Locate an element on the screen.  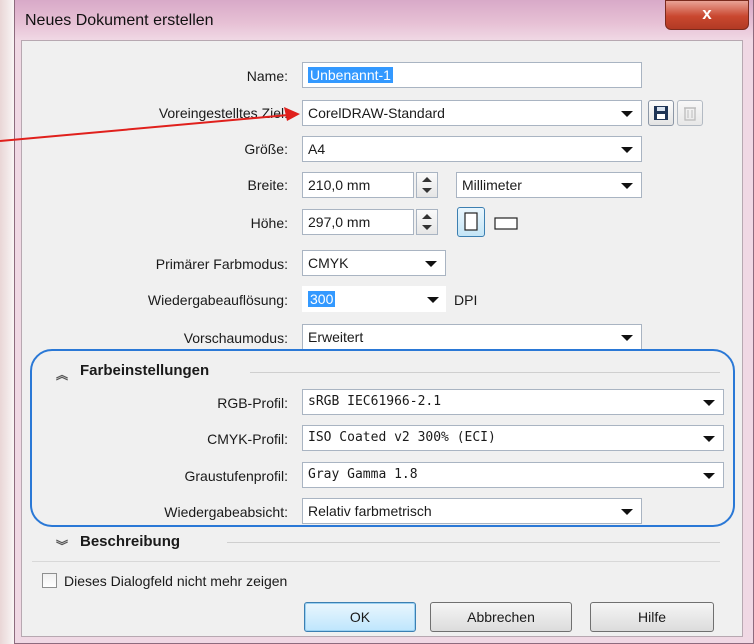
annotation-arrow-line is located at coordinates (144, 128).